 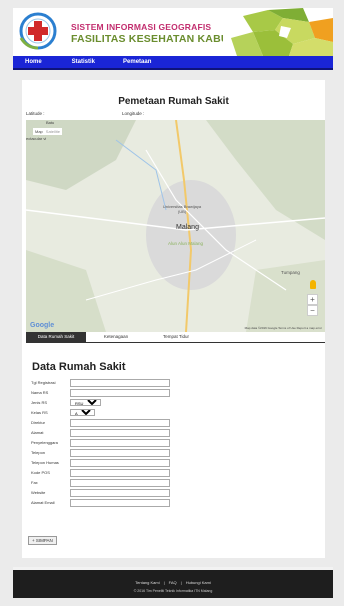 What do you see at coordinates (133, 113) in the screenshot?
I see `longitude-label: Longitude :` at bounding box center [133, 113].